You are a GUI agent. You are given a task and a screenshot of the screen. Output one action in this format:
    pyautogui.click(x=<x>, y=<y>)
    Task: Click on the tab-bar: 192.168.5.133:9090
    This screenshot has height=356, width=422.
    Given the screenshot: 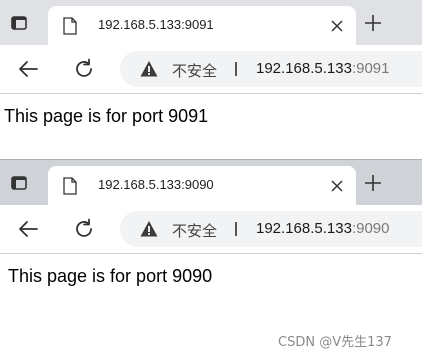 What is the action you would take?
    pyautogui.click(x=211, y=182)
    